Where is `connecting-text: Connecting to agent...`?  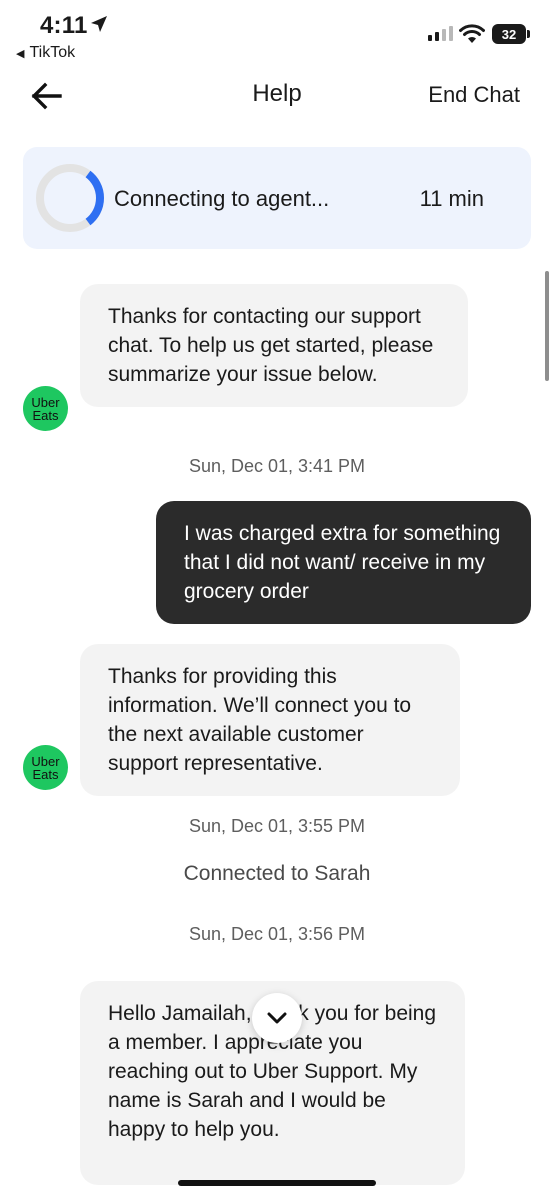
connecting-text: Connecting to agent... is located at coordinates (222, 198).